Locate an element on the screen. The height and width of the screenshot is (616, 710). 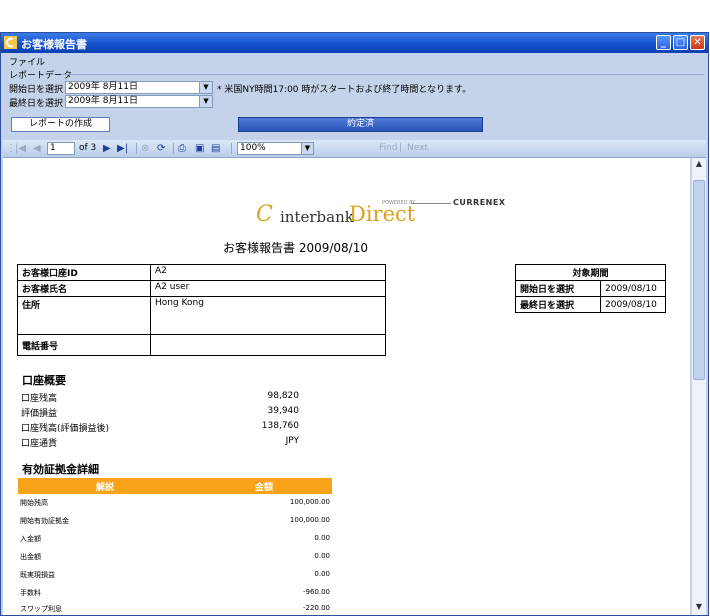
summary-row: 口座残高(評価損益後) 138,760 is located at coordinates (160, 427).